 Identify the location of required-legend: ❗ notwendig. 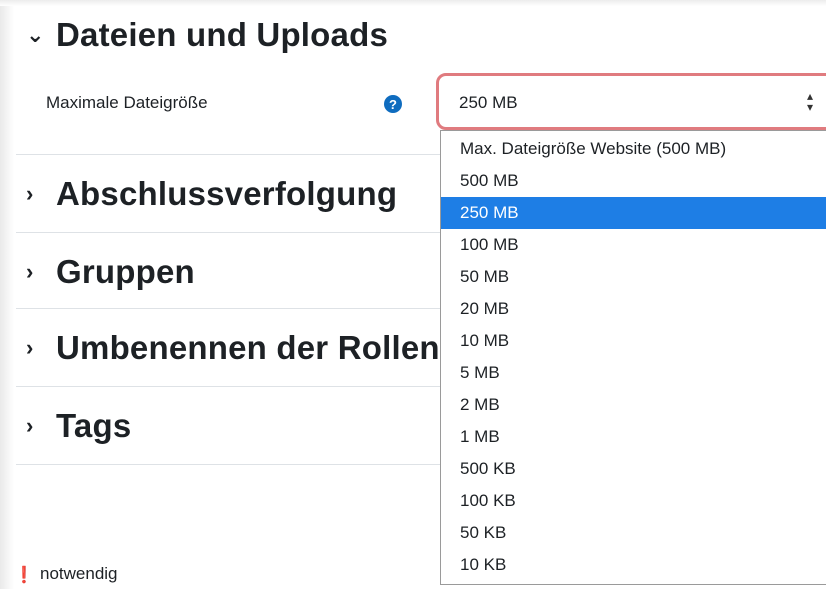
(66, 574).